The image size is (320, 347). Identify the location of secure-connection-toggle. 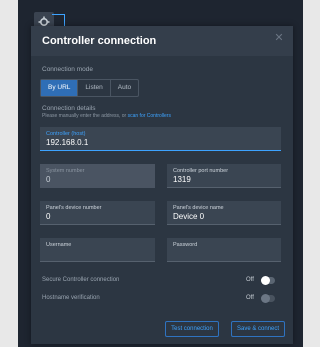
(268, 280).